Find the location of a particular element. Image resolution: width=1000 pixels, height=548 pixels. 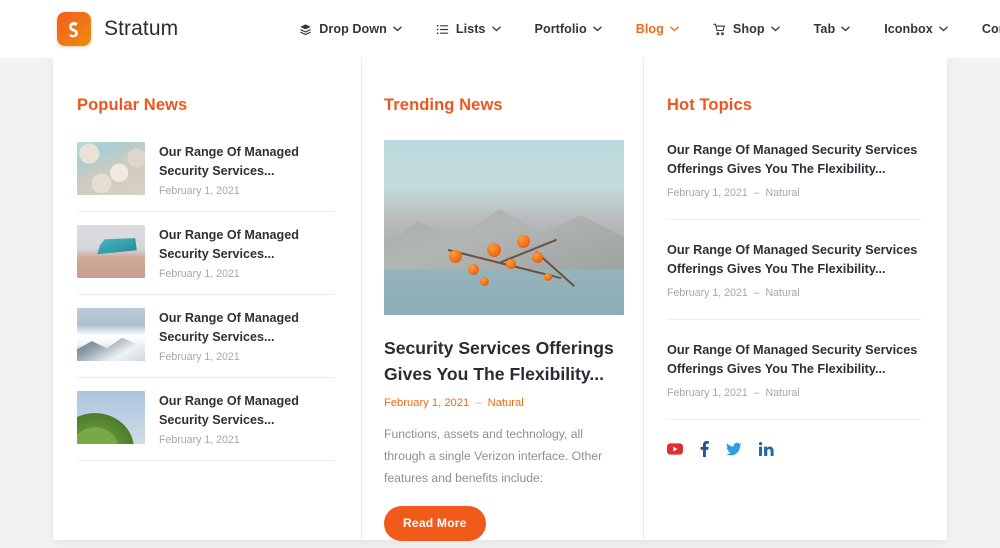

youtube-icon is located at coordinates (675, 449).